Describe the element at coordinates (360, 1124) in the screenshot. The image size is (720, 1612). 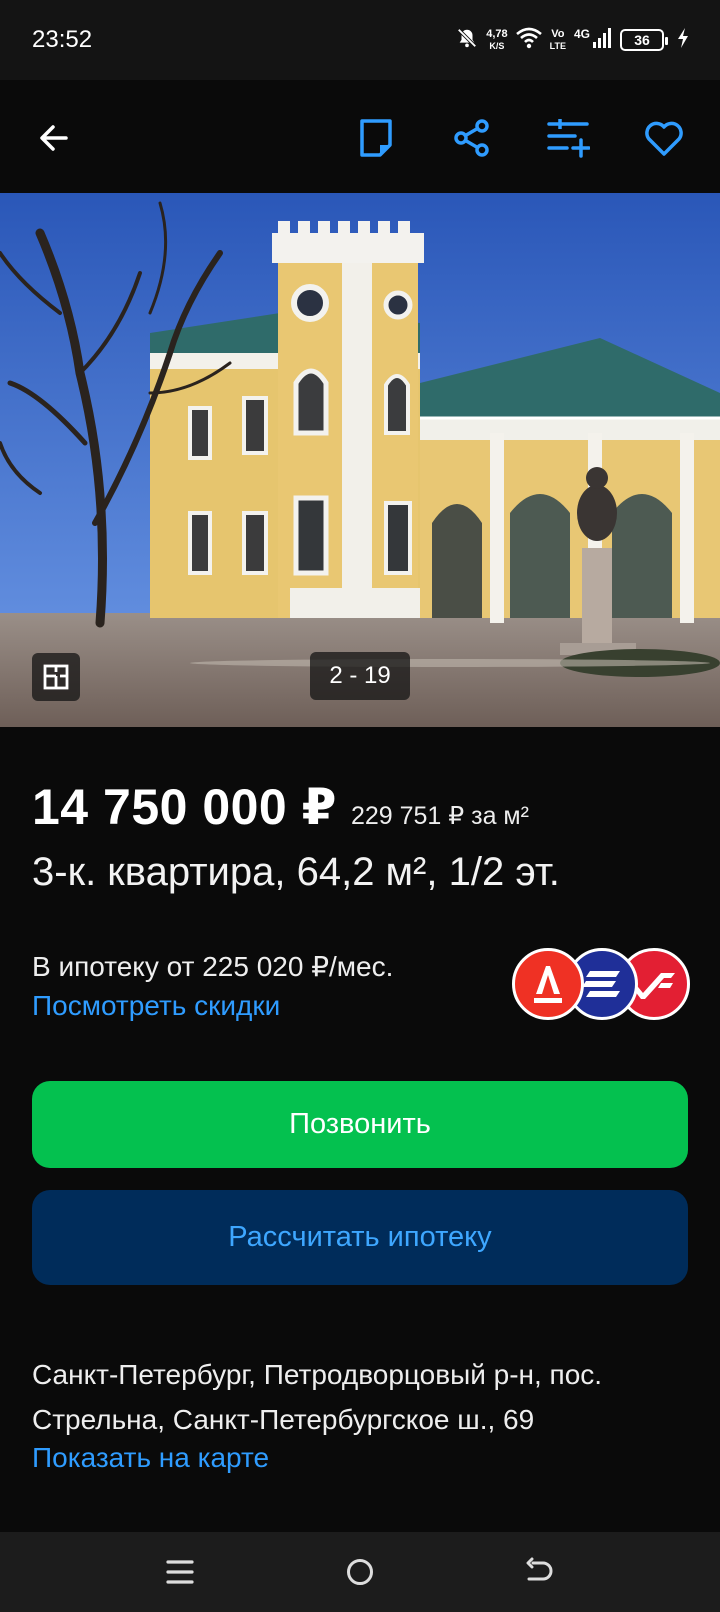
I see `call-button: Позвонить` at that location.